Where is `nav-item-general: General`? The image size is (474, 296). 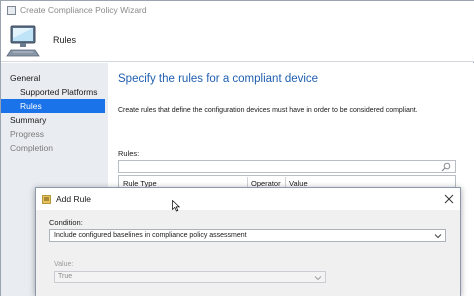 nav-item-general: General is located at coordinates (54, 78).